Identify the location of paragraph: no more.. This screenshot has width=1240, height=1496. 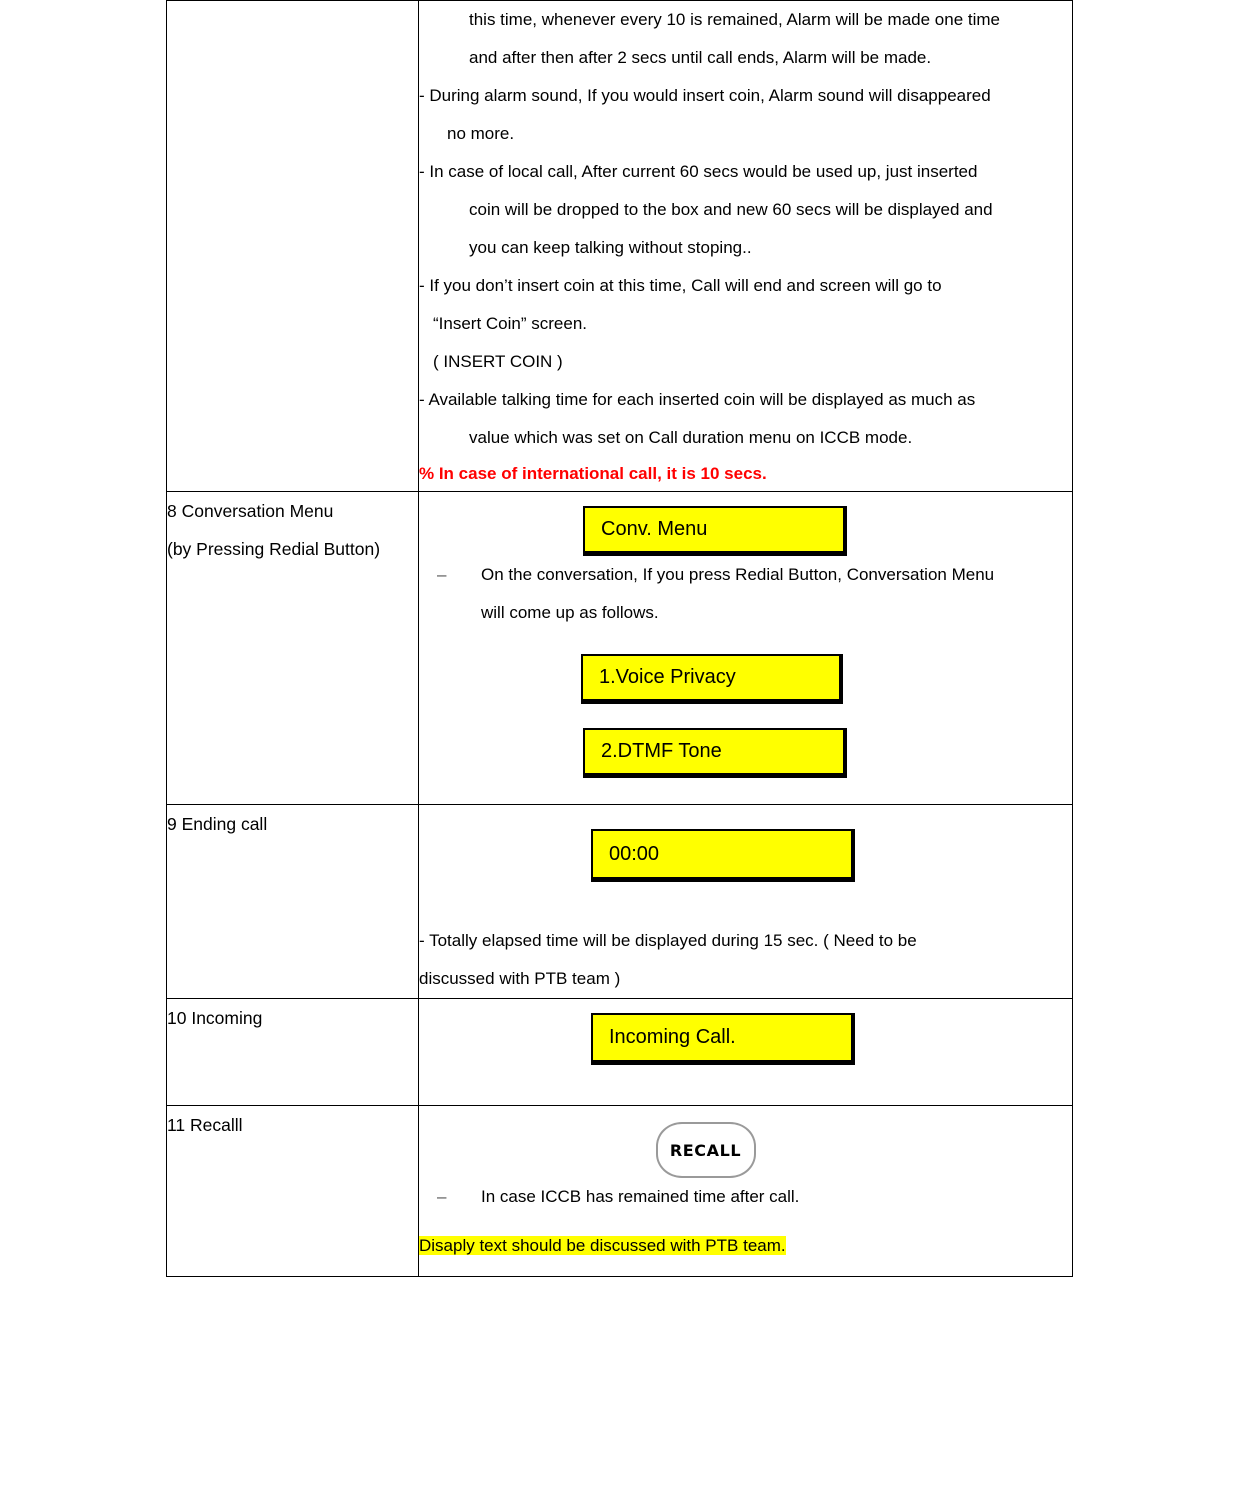
(481, 133).